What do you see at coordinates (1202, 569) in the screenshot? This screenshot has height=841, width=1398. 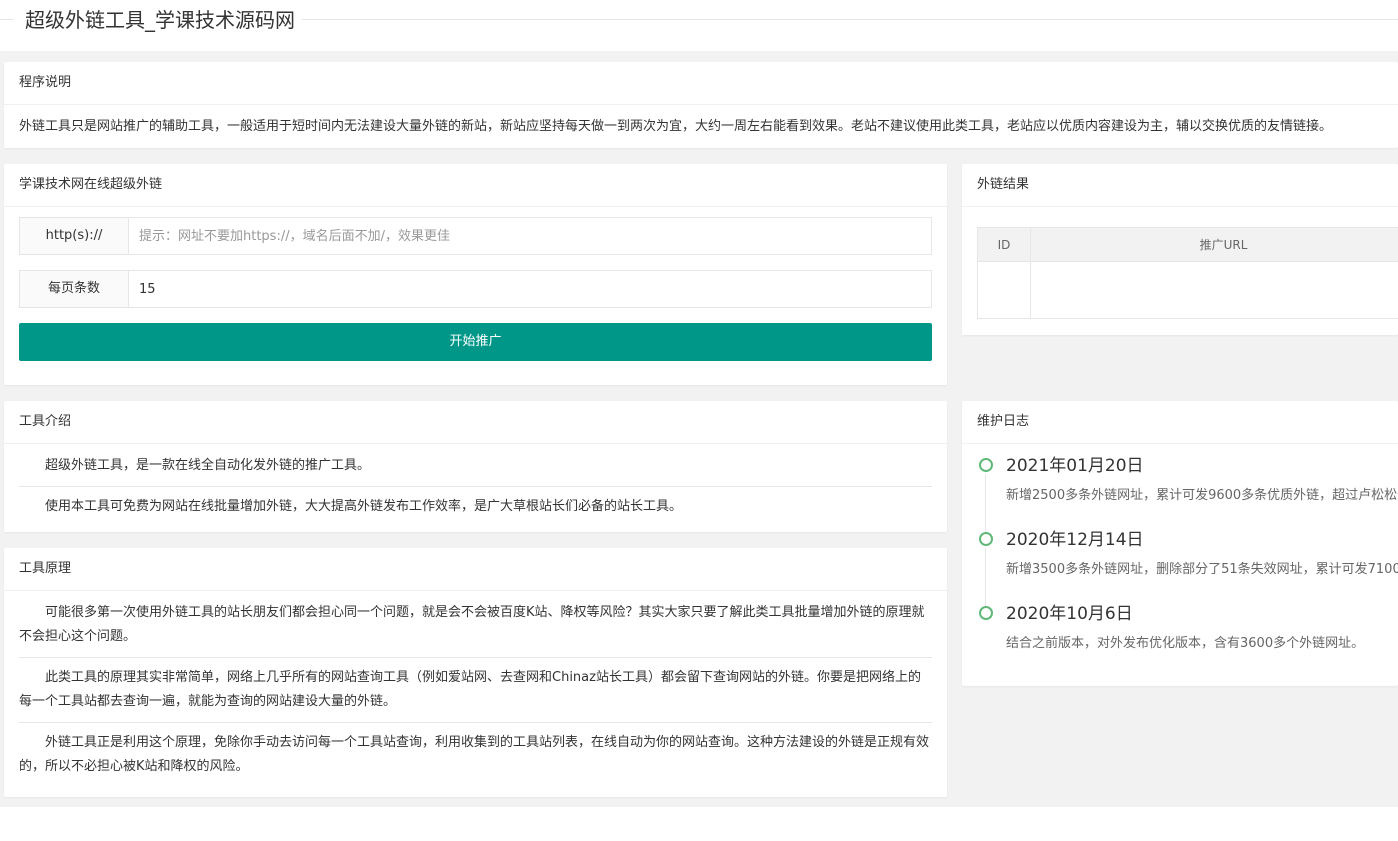 I see `timeline-text: 新增3500多条外链网址，删除部分了51条失效网址，累计可发7100多条外链` at bounding box center [1202, 569].